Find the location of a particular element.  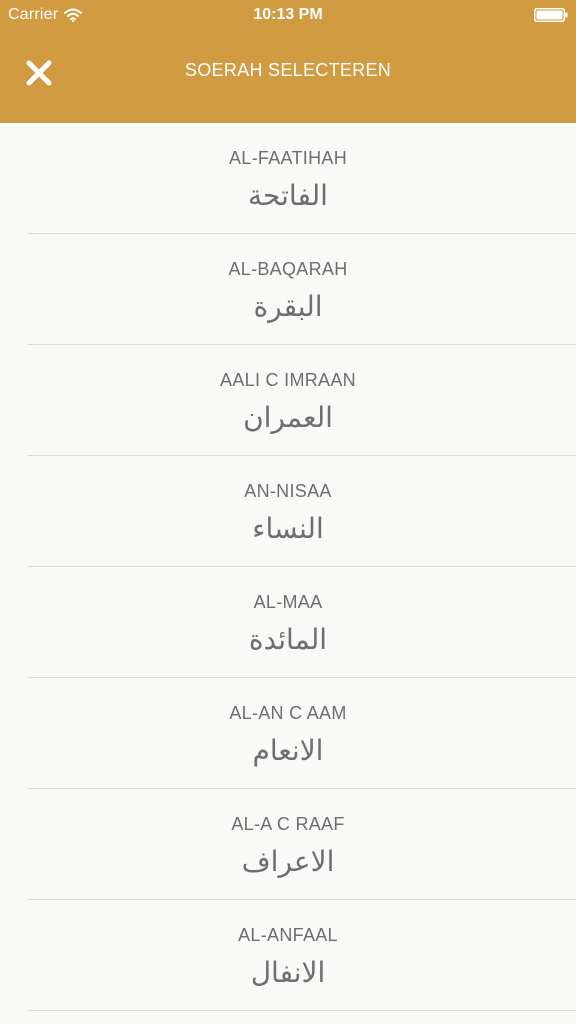

surah-arabic-name: الانعام is located at coordinates (288, 750).